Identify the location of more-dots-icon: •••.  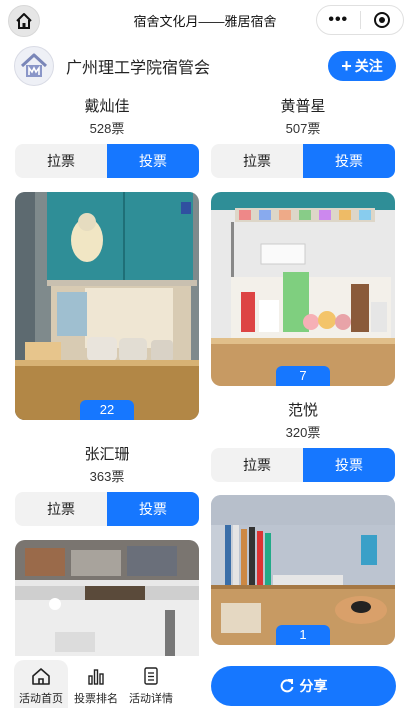
(338, 20).